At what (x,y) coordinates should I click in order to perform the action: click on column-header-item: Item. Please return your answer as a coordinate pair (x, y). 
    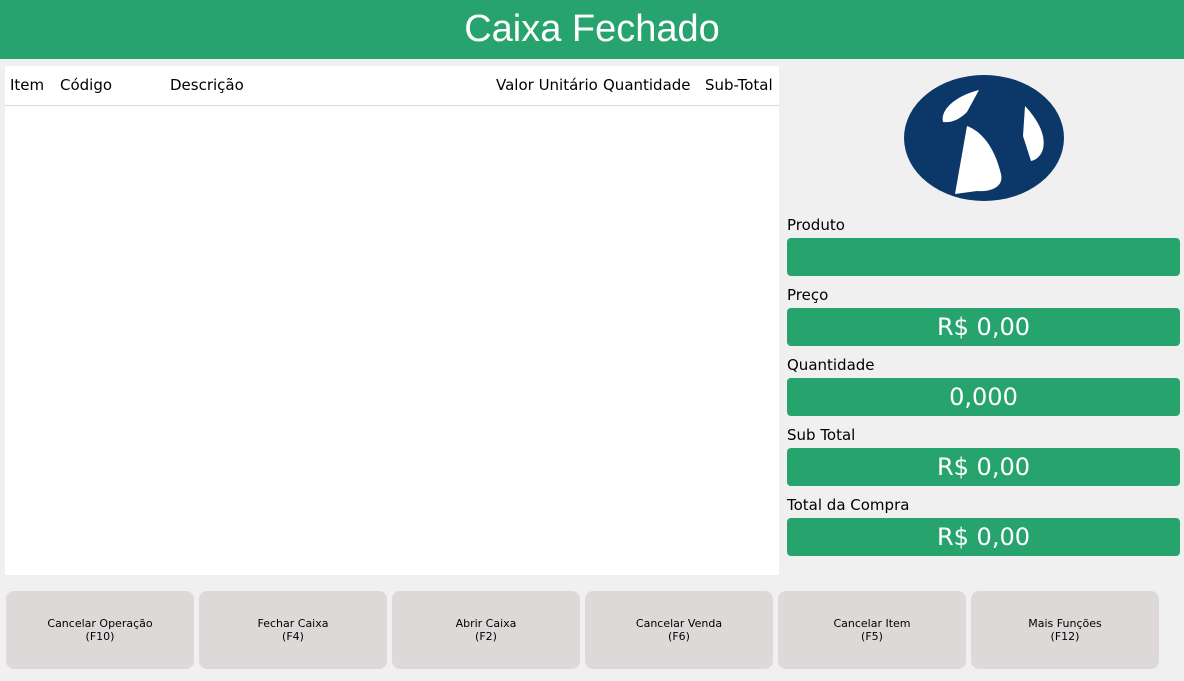
    Looking at the image, I should click on (27, 85).